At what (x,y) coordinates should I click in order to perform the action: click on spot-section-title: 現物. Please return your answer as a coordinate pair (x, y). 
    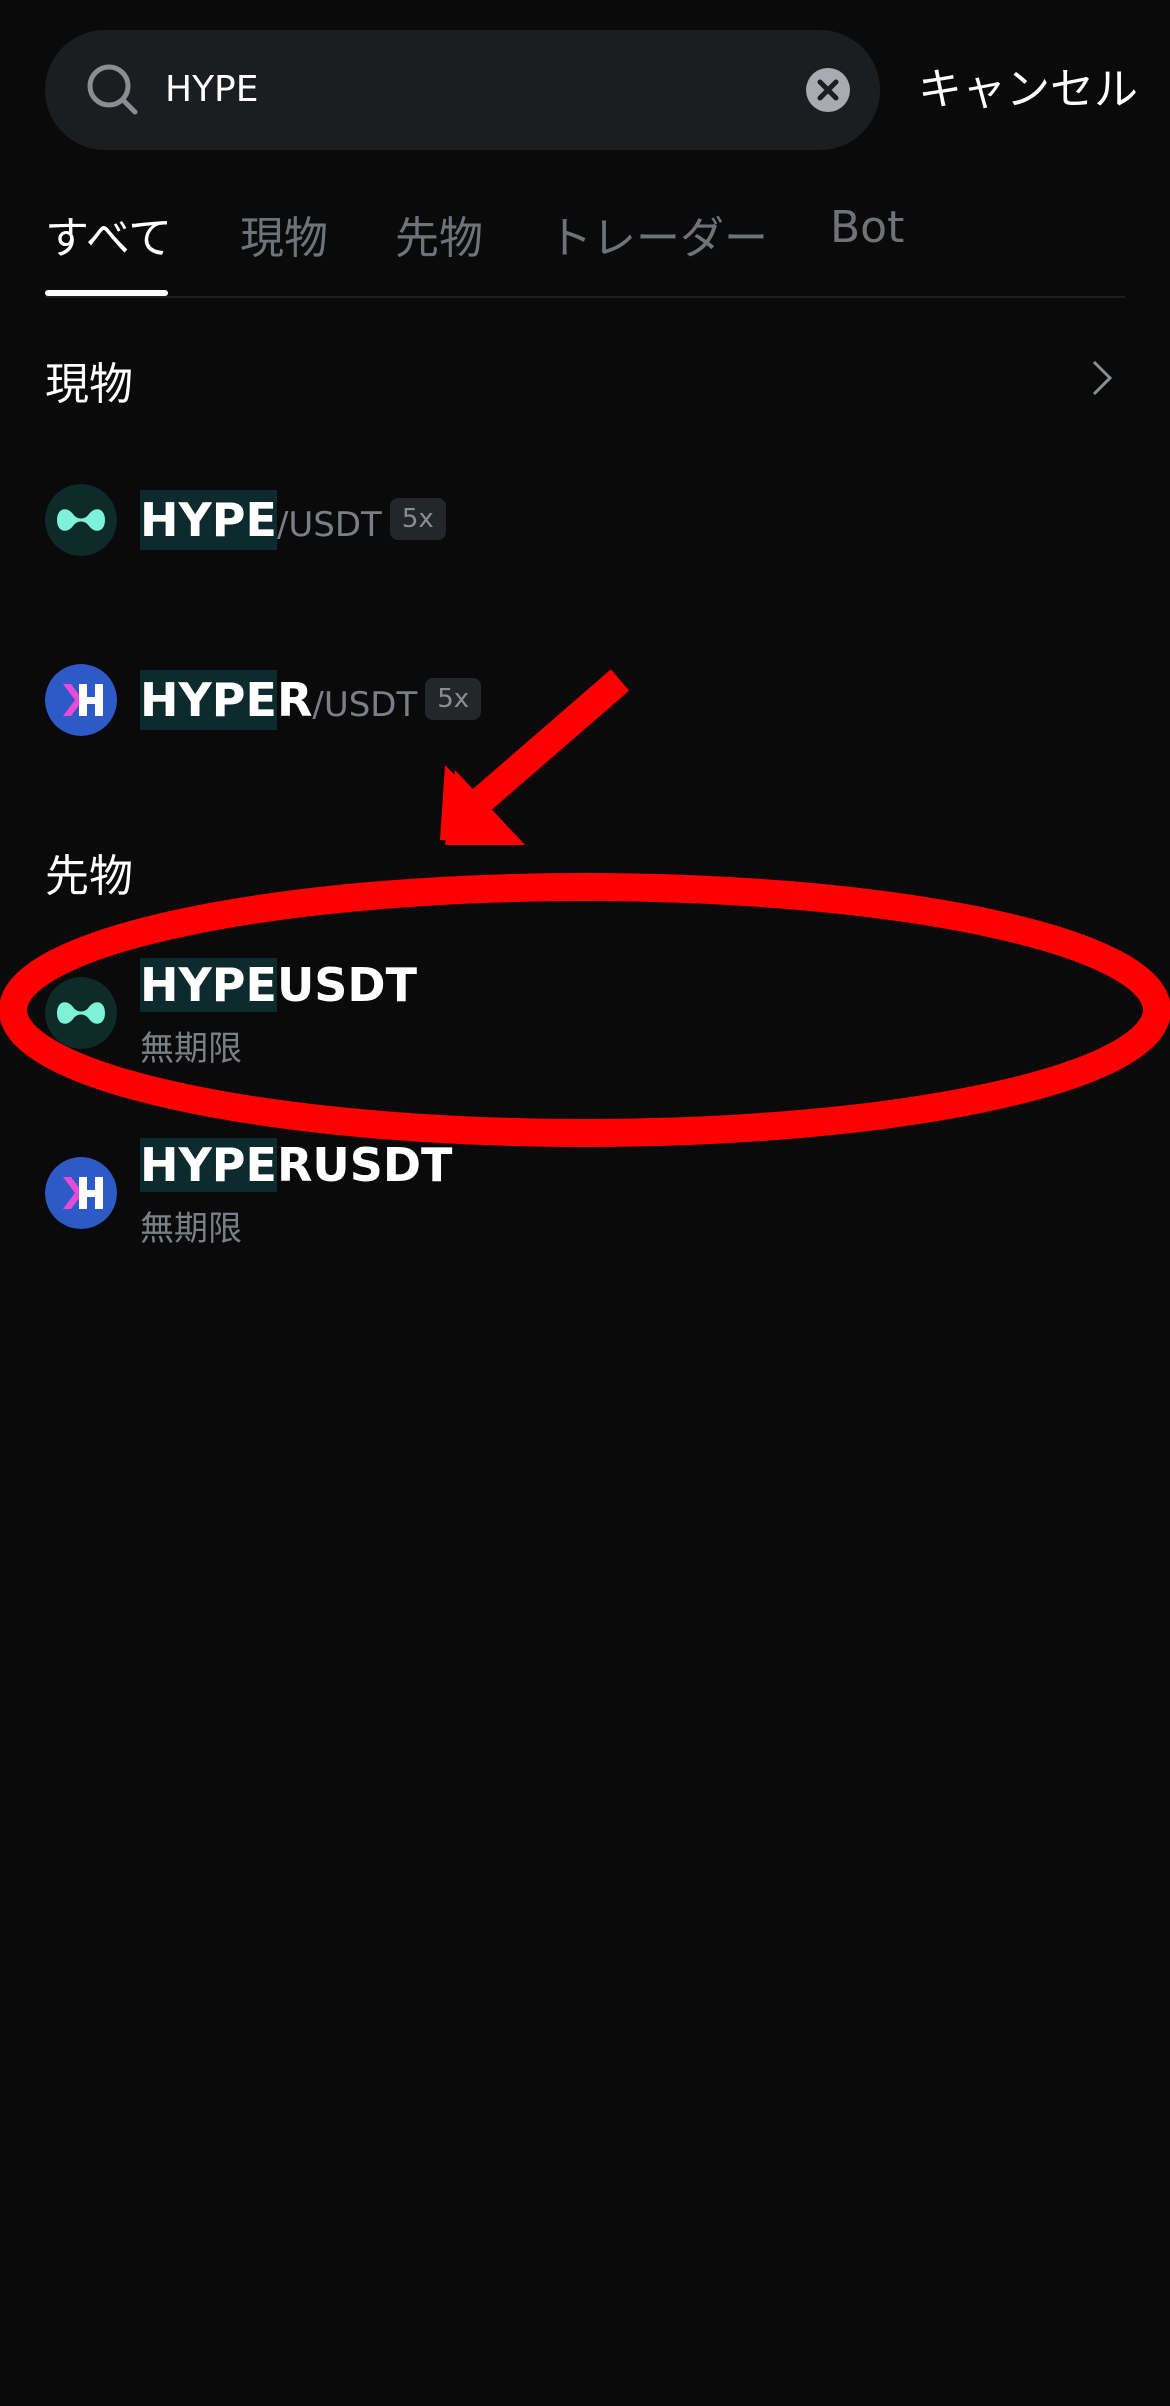
    Looking at the image, I should click on (89, 384).